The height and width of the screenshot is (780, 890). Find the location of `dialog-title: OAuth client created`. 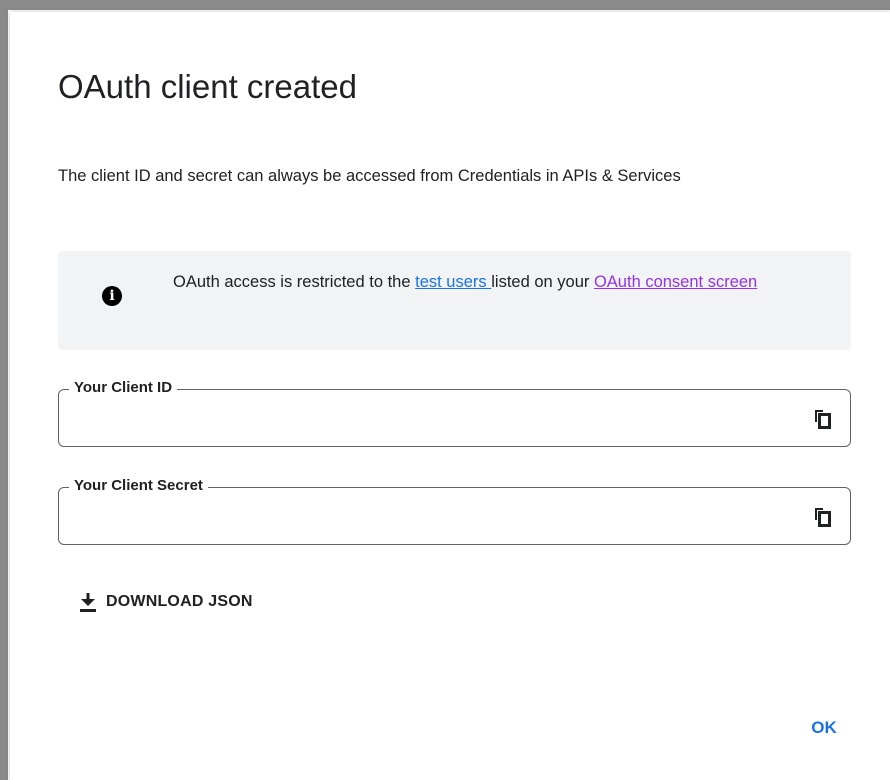

dialog-title: OAuth client created is located at coordinates (207, 86).